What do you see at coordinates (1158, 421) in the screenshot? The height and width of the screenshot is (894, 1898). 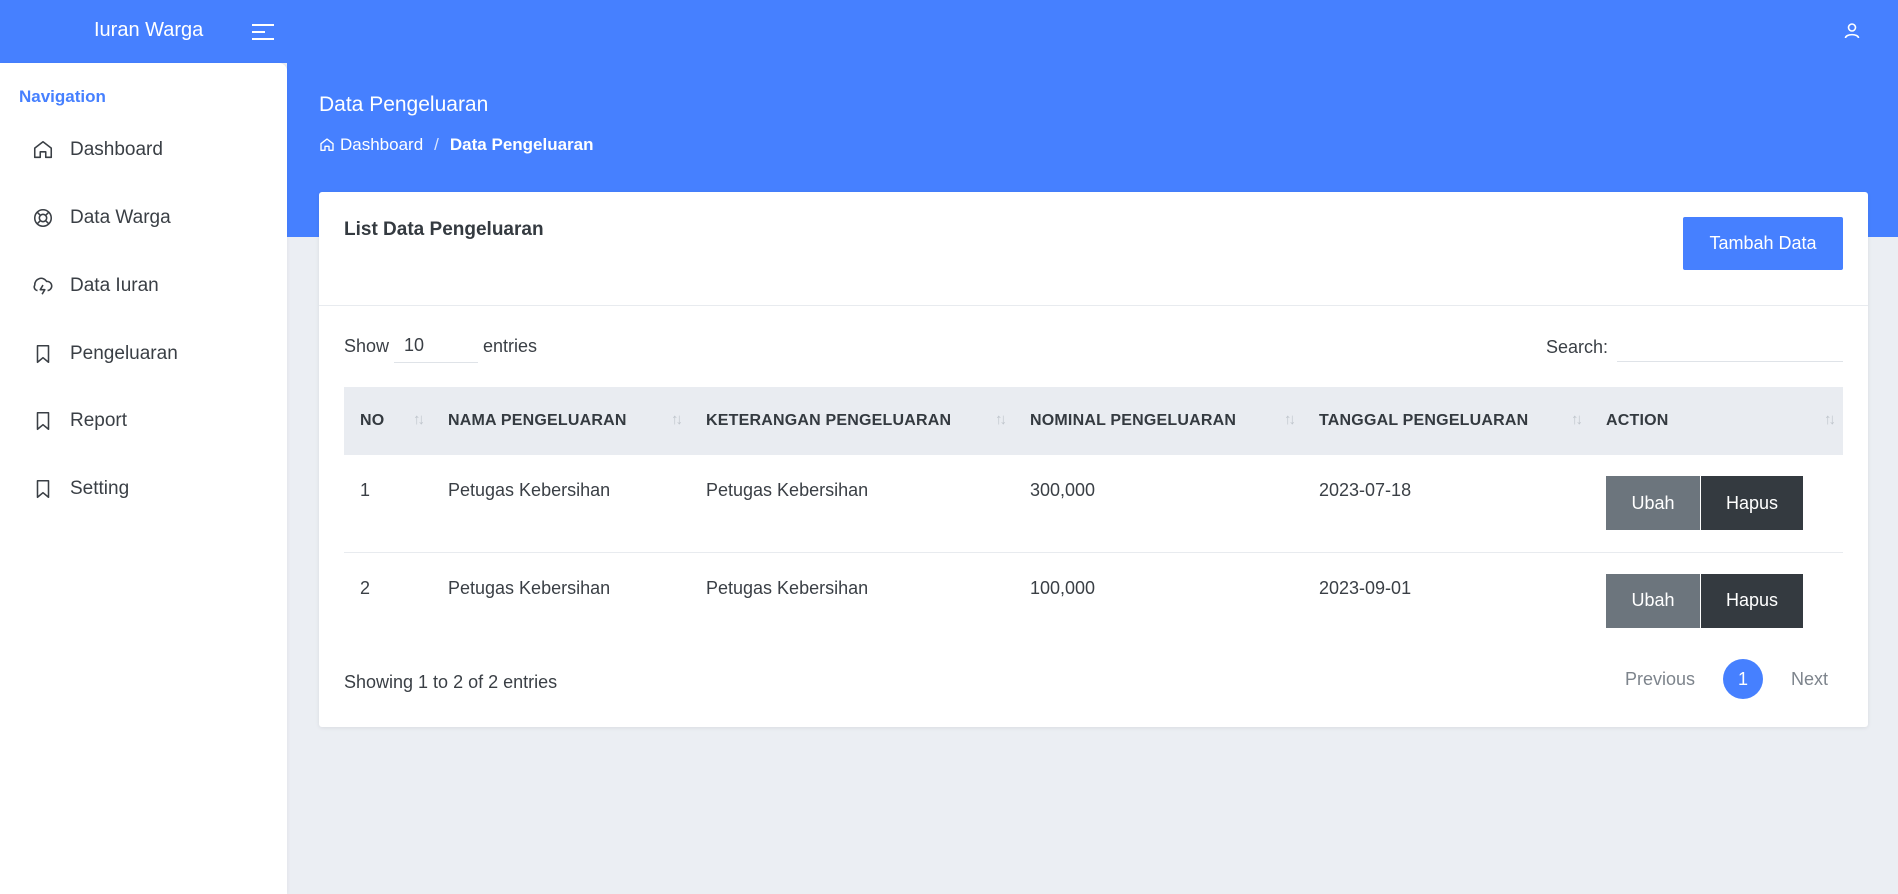 I see `column-header-nominal: NOMINAL PENGELUARAN ↑↓` at bounding box center [1158, 421].